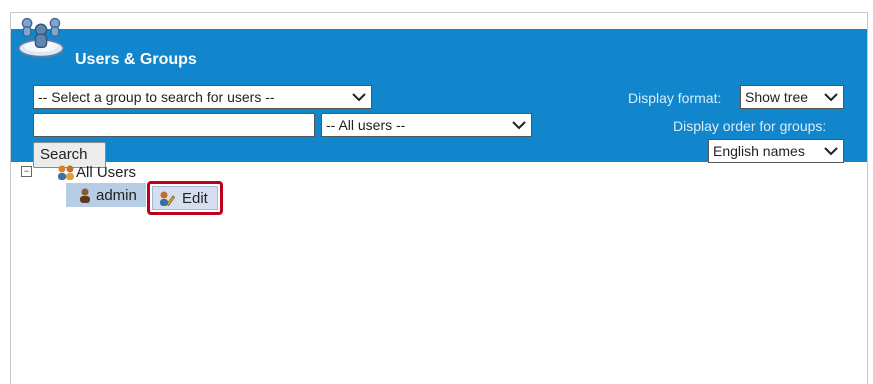 This screenshot has width=873, height=384. What do you see at coordinates (426, 125) in the screenshot?
I see `users-select: -- All users --` at bounding box center [426, 125].